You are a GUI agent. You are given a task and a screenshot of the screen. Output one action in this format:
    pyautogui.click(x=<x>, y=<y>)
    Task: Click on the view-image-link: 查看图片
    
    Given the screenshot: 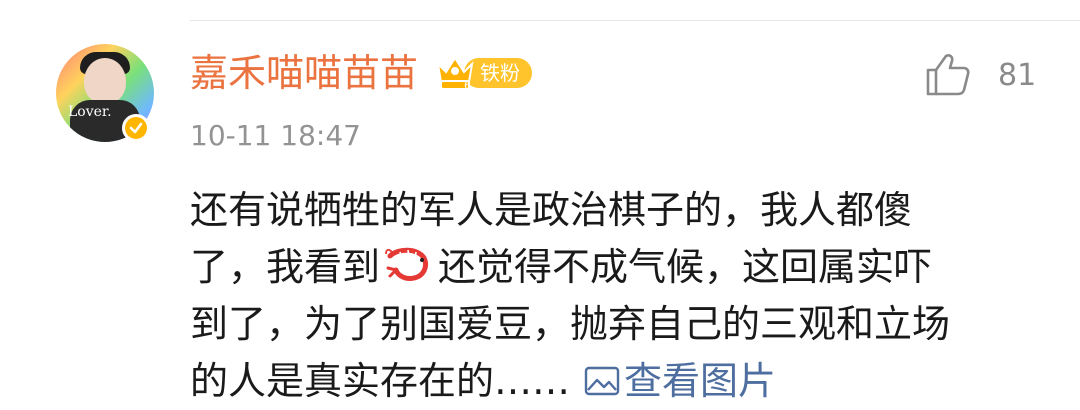 What is the action you would take?
    pyautogui.click(x=680, y=381)
    